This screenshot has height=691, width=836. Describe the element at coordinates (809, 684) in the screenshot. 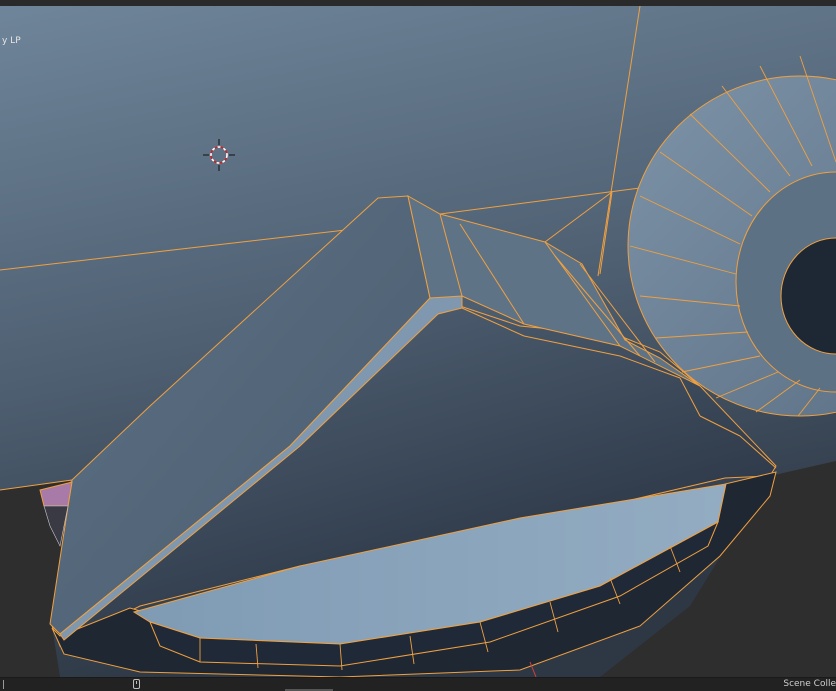

I see `scene-collection-label: Scene Colle` at that location.